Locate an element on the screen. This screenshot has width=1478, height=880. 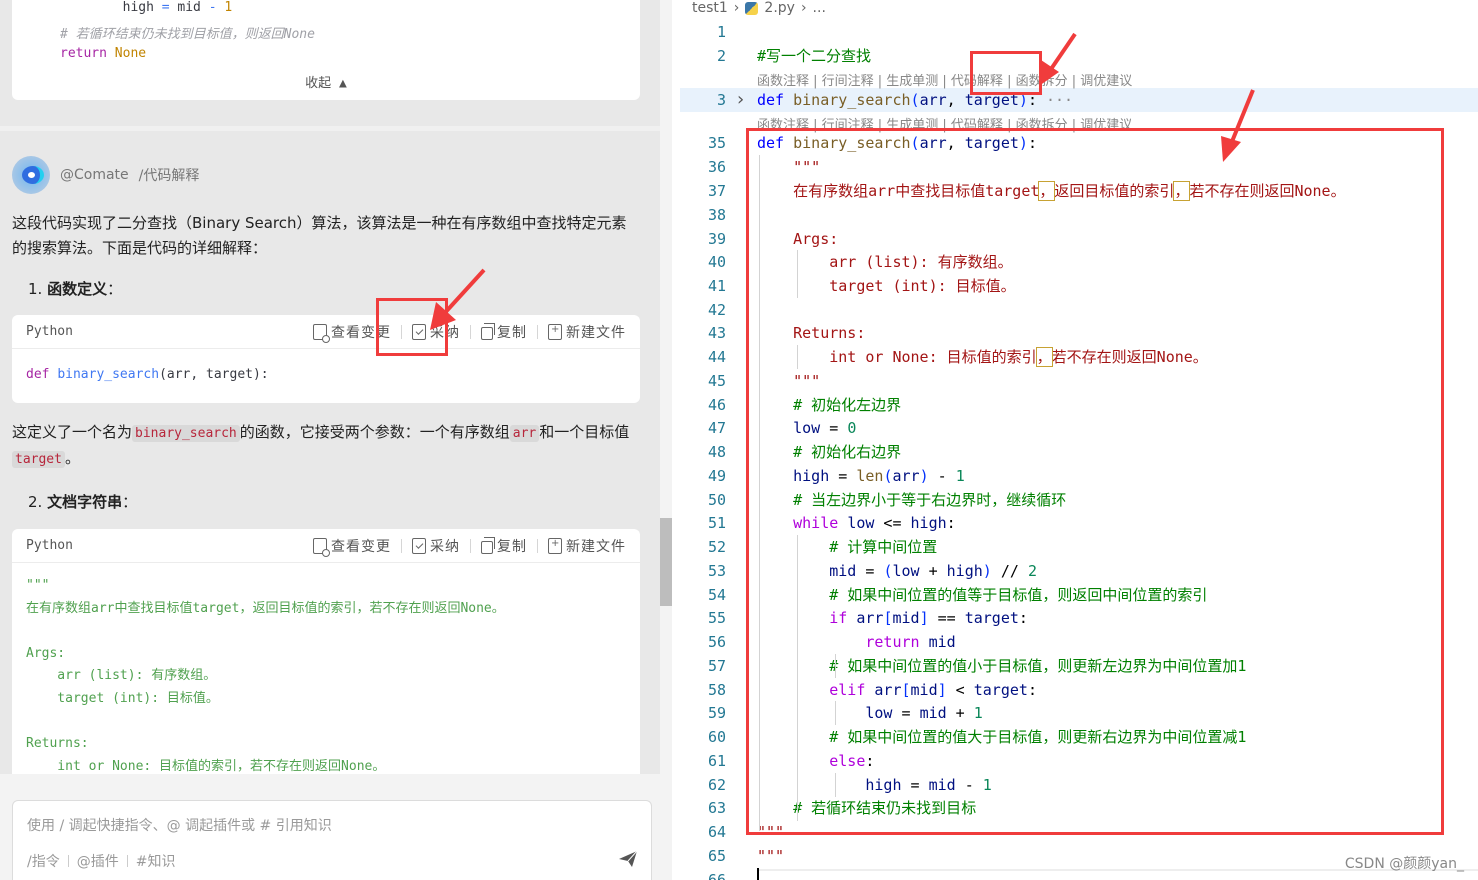
line-number: 35 is located at coordinates (716, 143).